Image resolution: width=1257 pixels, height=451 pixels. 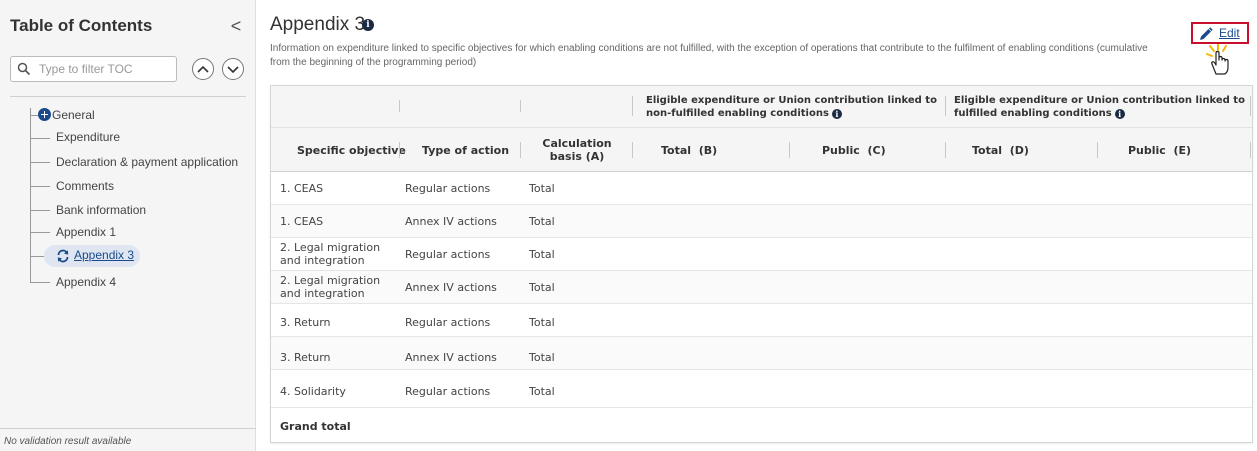 What do you see at coordinates (689, 150) in the screenshot?
I see `column-header-total-b: Total (B)` at bounding box center [689, 150].